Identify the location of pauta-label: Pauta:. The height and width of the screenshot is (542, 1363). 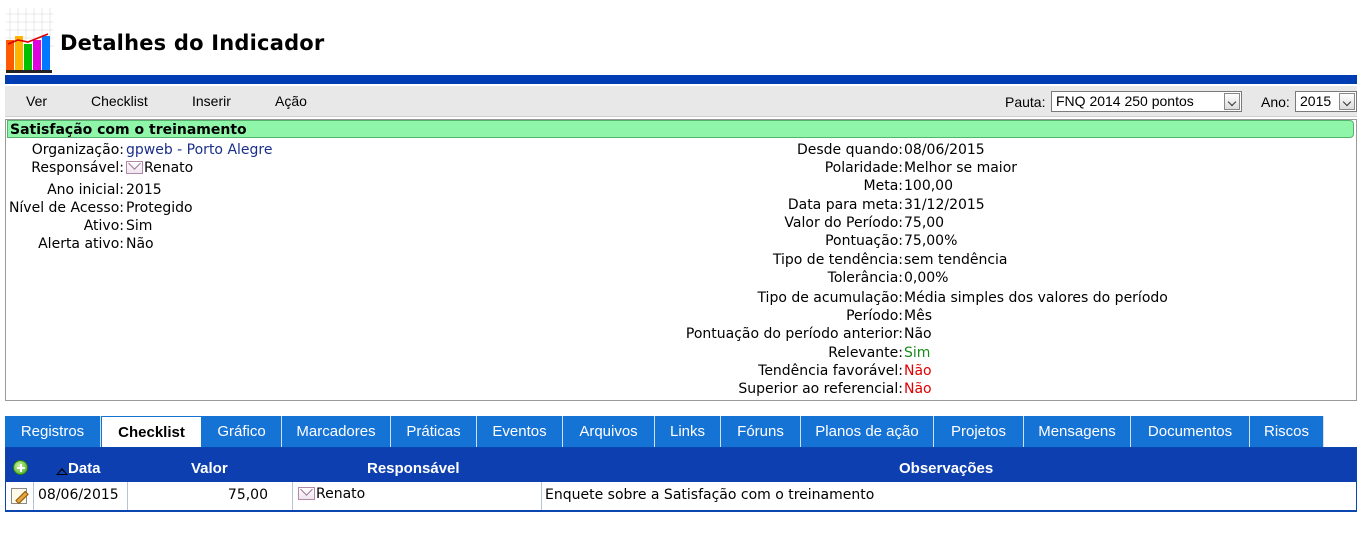
(1025, 102).